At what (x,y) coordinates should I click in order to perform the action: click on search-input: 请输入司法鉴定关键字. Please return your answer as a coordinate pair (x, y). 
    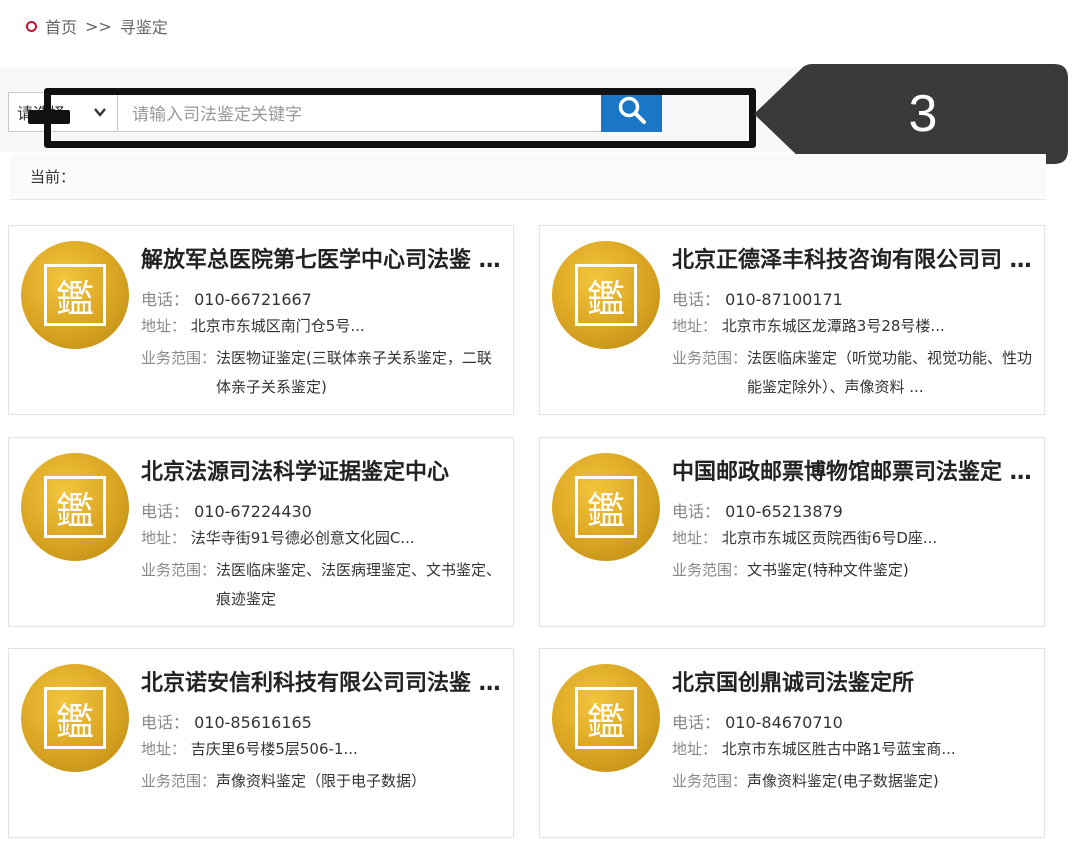
    Looking at the image, I should click on (360, 112).